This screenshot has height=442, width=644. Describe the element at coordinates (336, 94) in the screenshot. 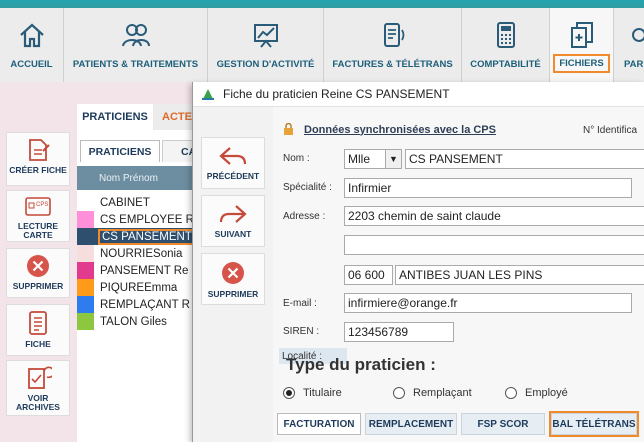

I see `dialog-title: Fiche du praticien Reine CS PANSEMENT` at that location.